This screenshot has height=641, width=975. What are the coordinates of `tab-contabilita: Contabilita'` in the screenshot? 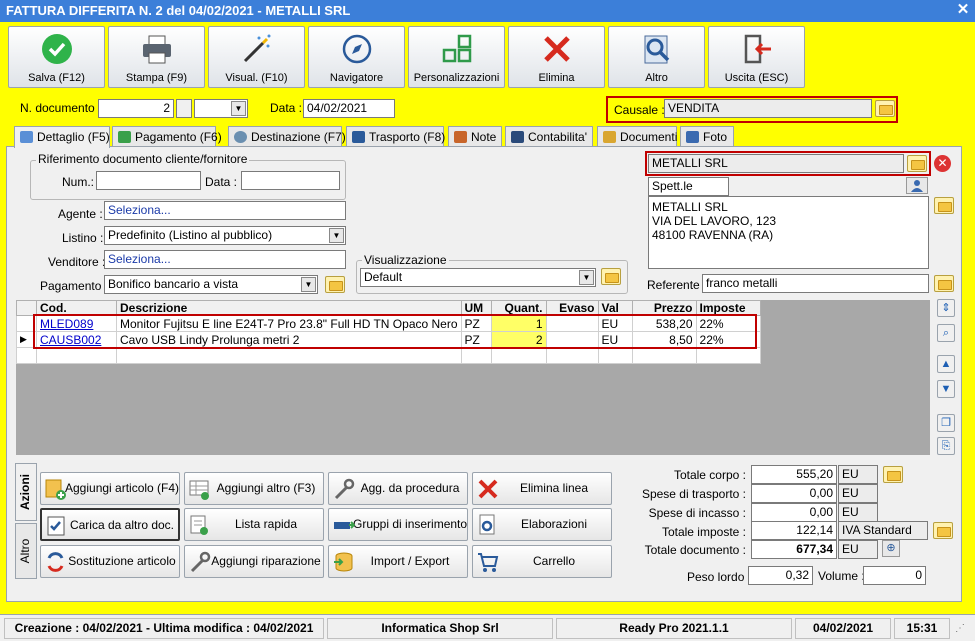 It's located at (549, 136).